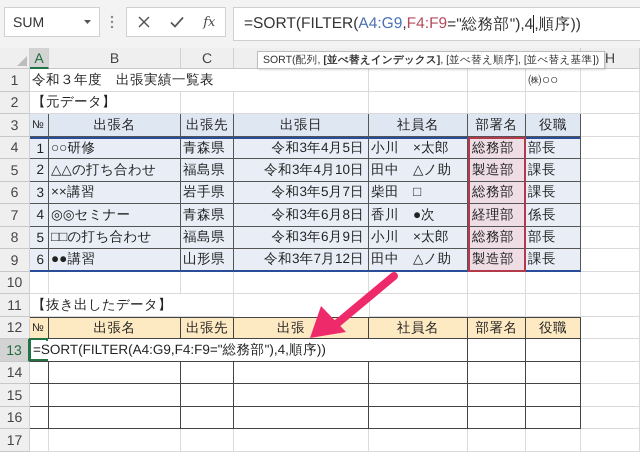  Describe the element at coordinates (15, 283) in the screenshot. I see `row-header: 10` at that location.